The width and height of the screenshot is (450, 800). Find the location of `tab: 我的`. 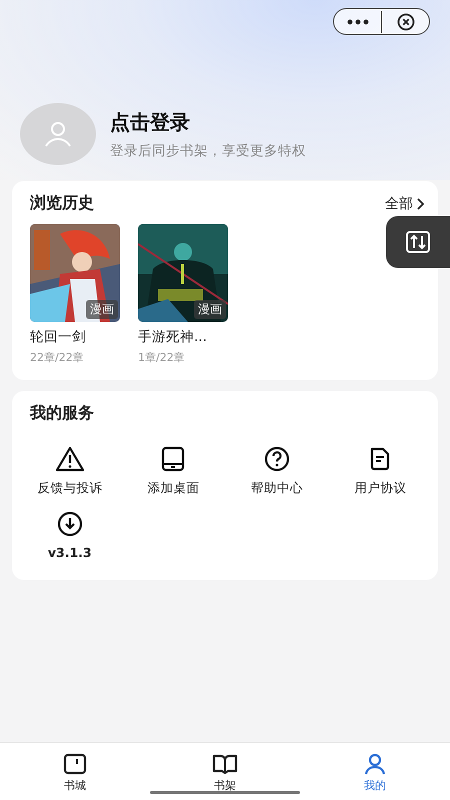

tab: 我的 is located at coordinates (375, 773).